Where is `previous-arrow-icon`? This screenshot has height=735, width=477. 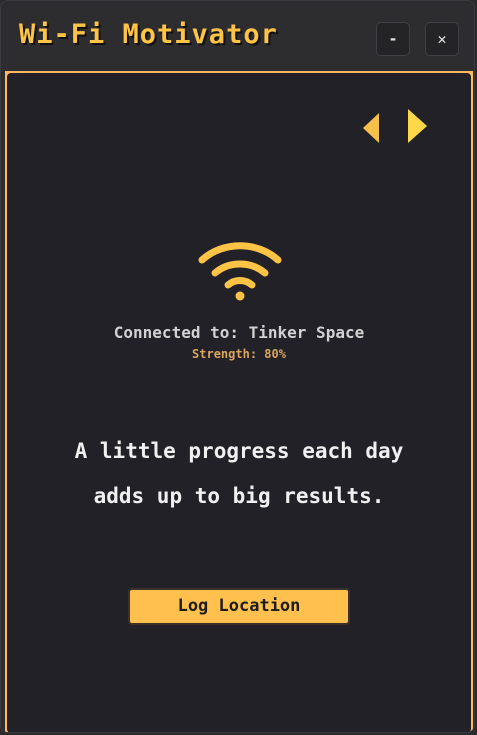
previous-arrow-icon is located at coordinates (371, 128).